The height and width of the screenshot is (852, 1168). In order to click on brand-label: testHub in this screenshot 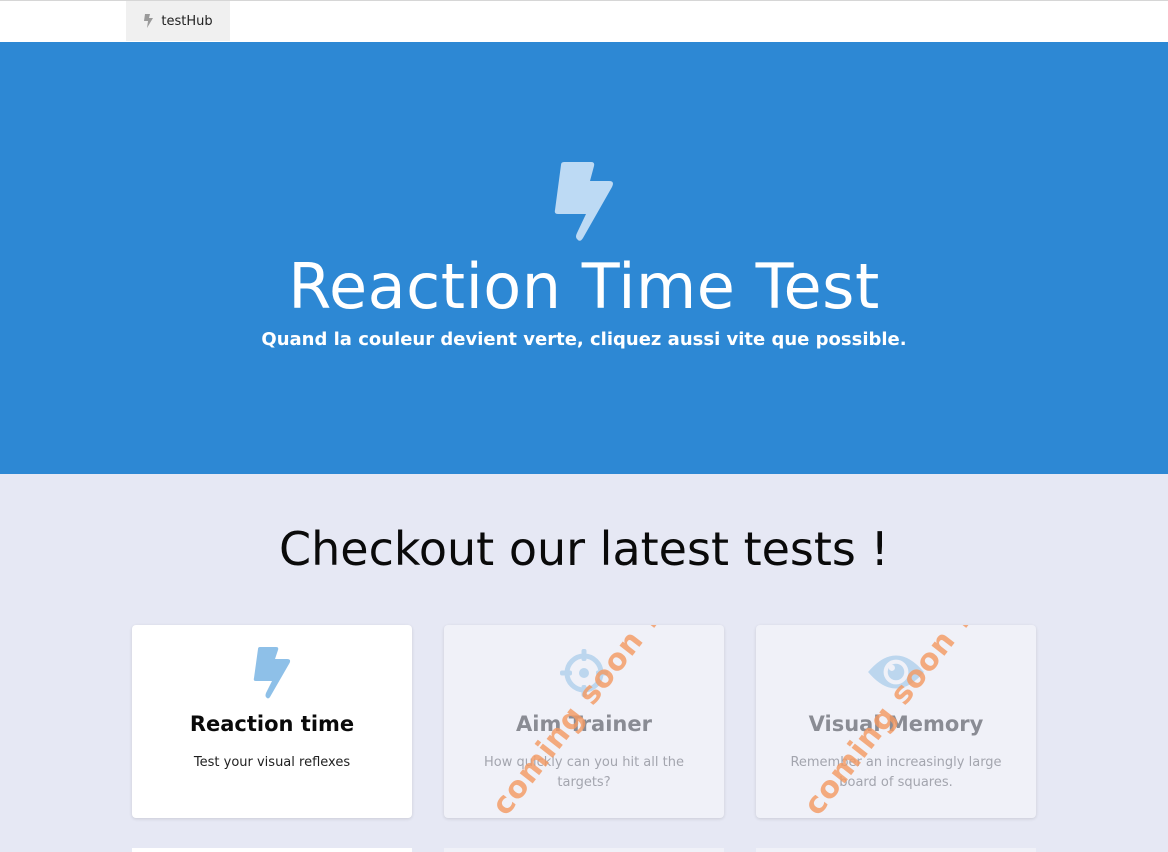, I will do `click(187, 21)`.